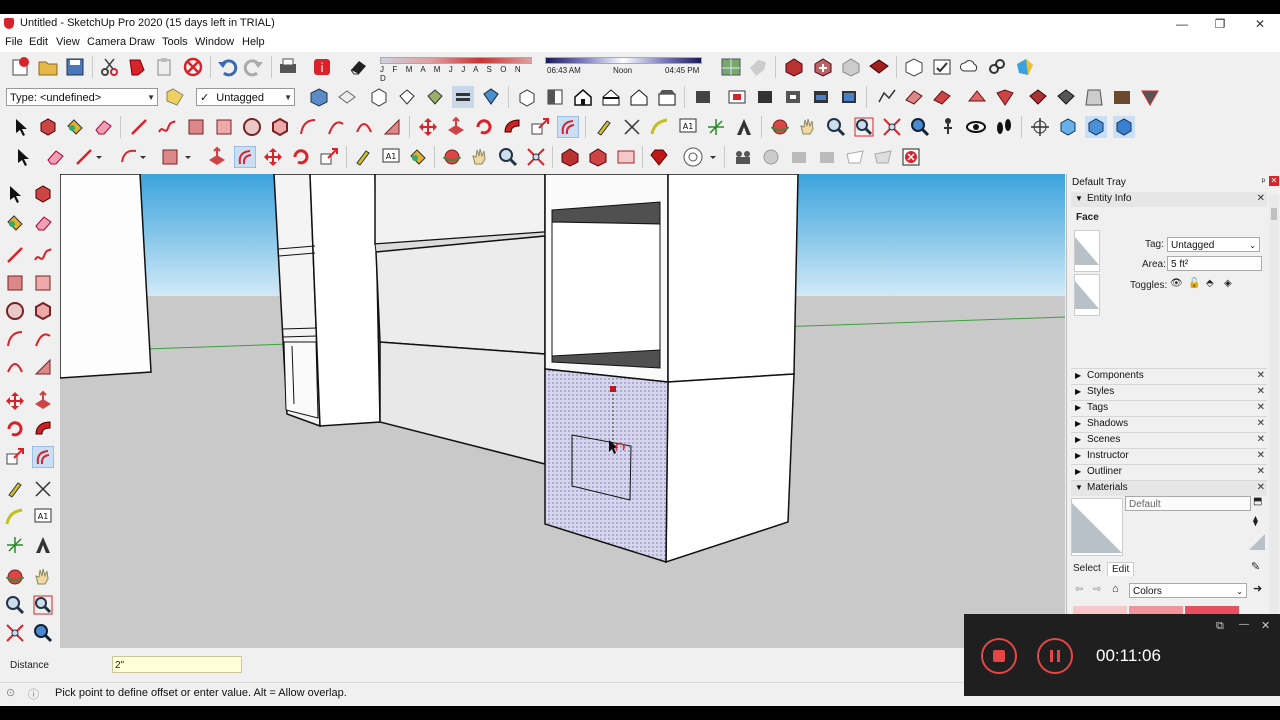  Describe the element at coordinates (997, 68) in the screenshot. I see `trimble-link-icon` at that location.